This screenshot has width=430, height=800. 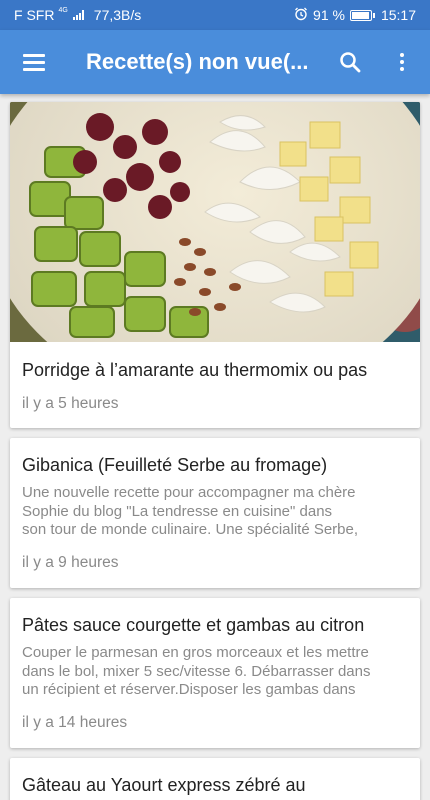 What do you see at coordinates (398, 15) in the screenshot?
I see `clock: 15:17` at bounding box center [398, 15].